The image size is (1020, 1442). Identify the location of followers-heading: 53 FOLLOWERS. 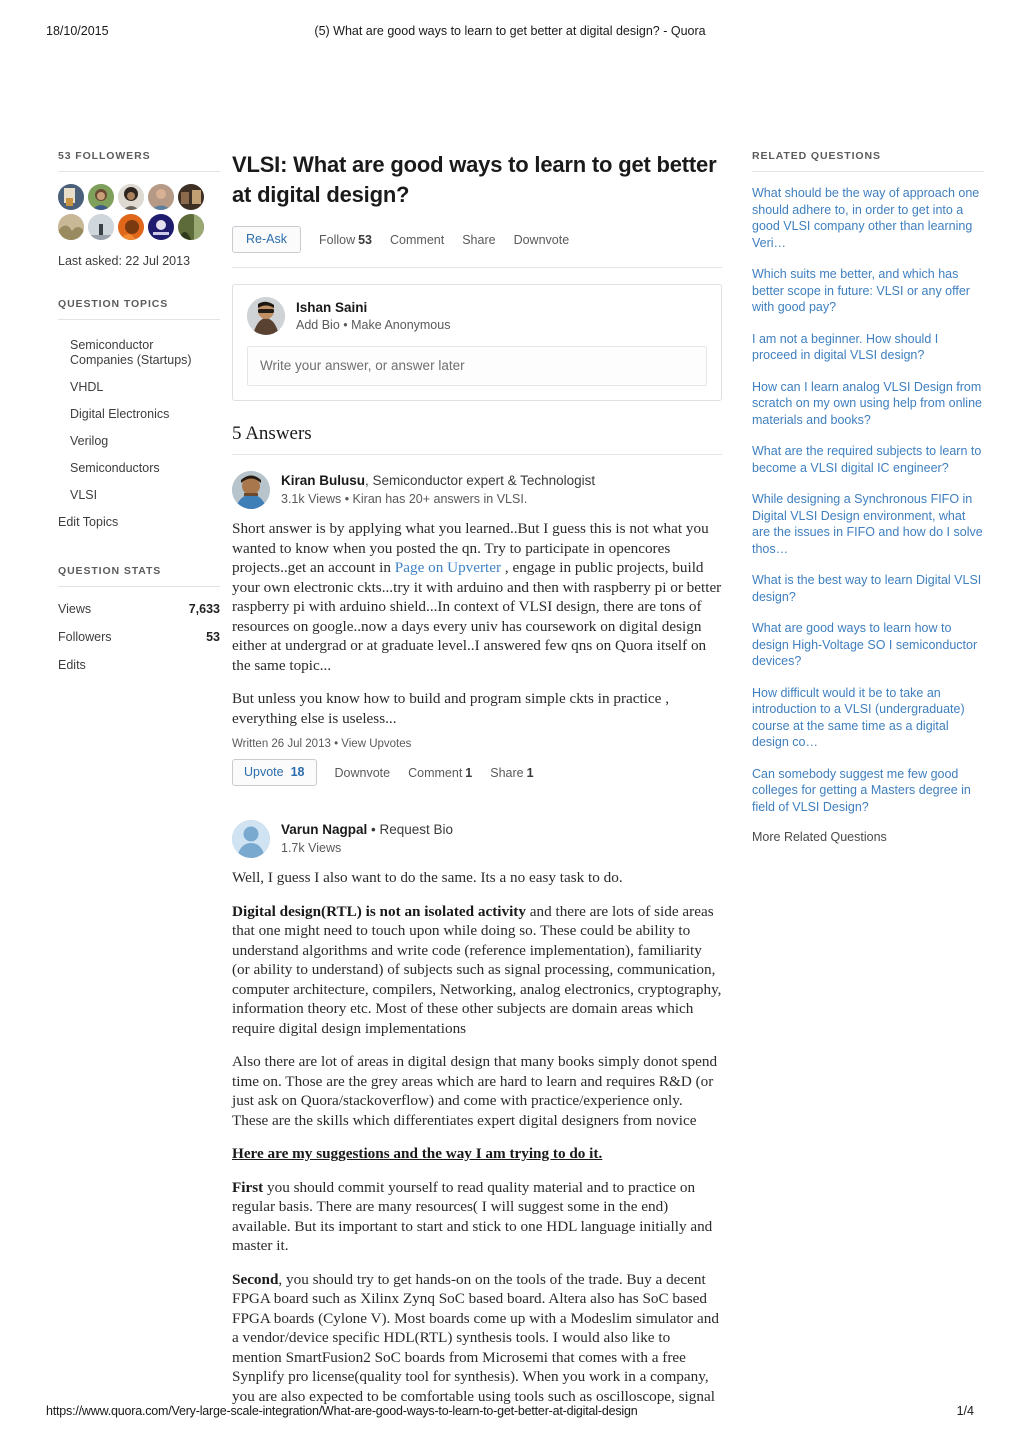
(139, 161).